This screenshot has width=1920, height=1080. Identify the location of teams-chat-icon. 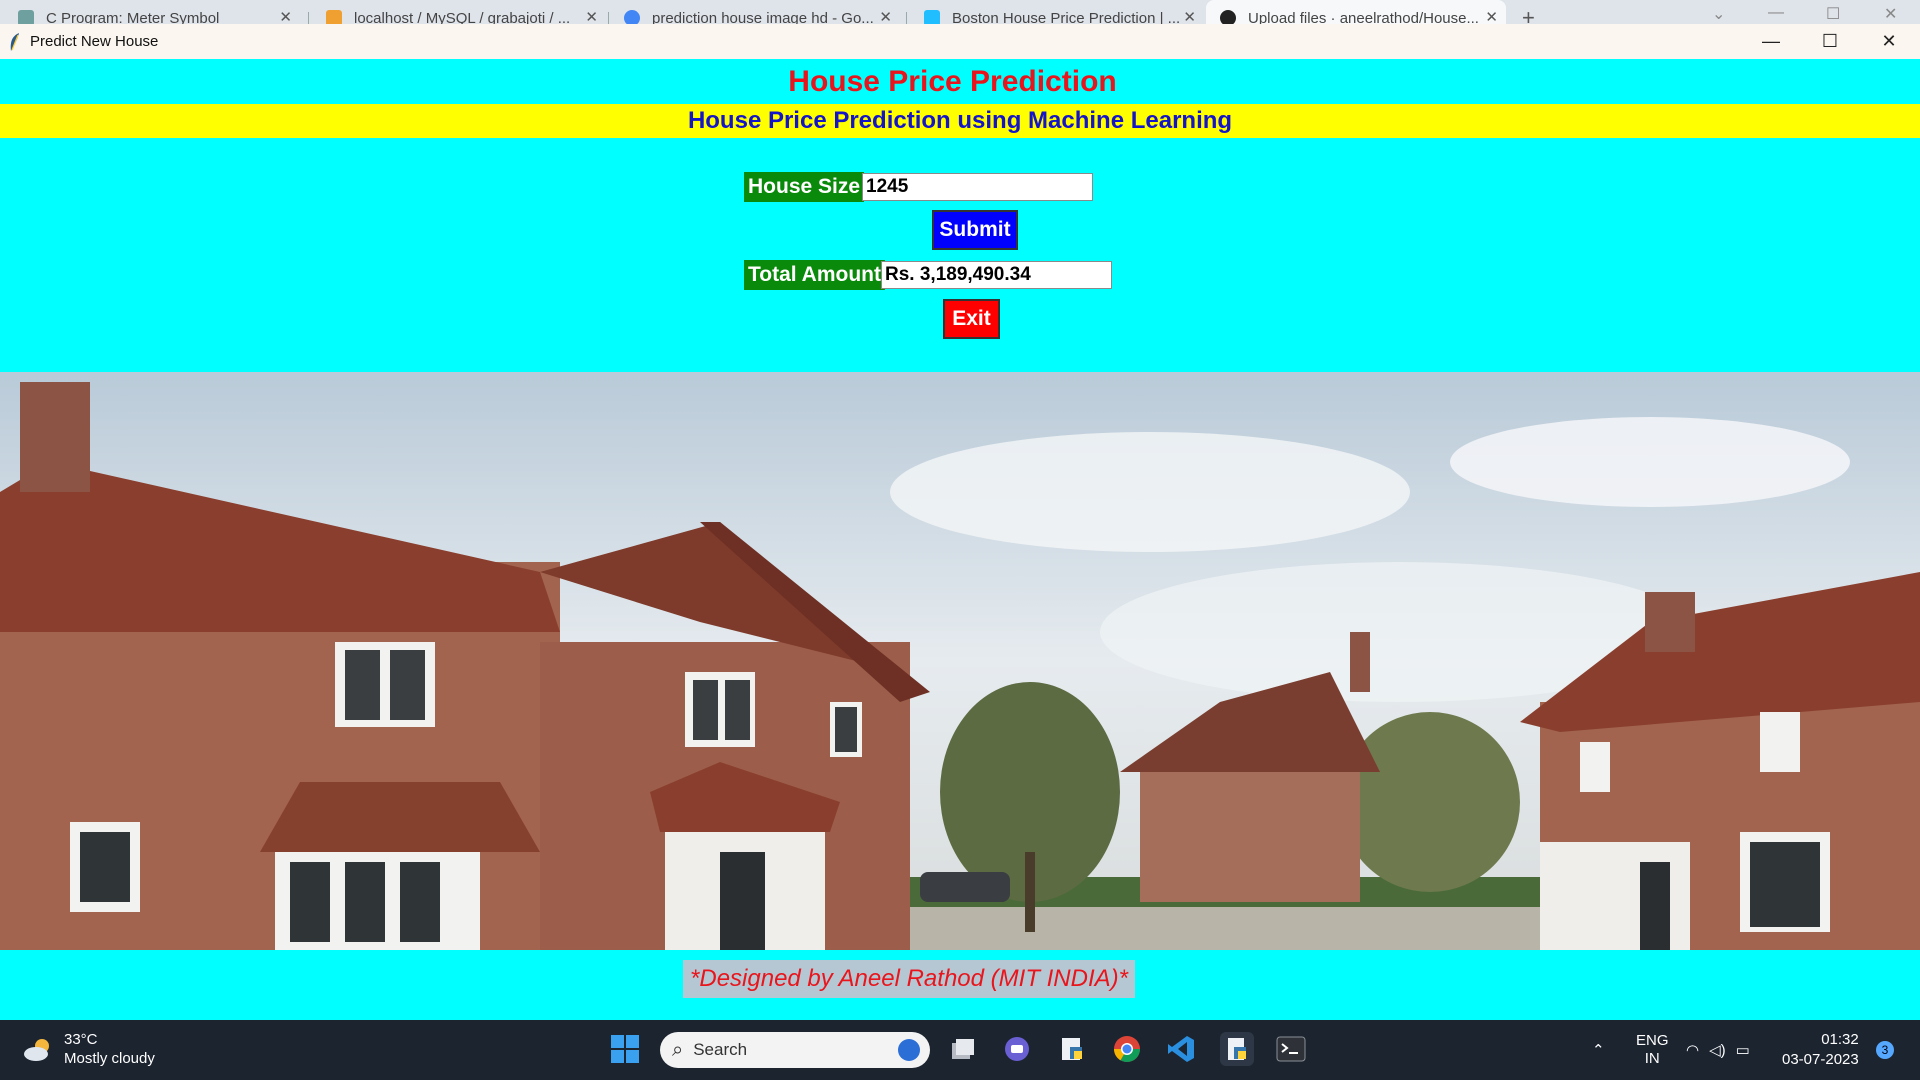
(1017, 1049).